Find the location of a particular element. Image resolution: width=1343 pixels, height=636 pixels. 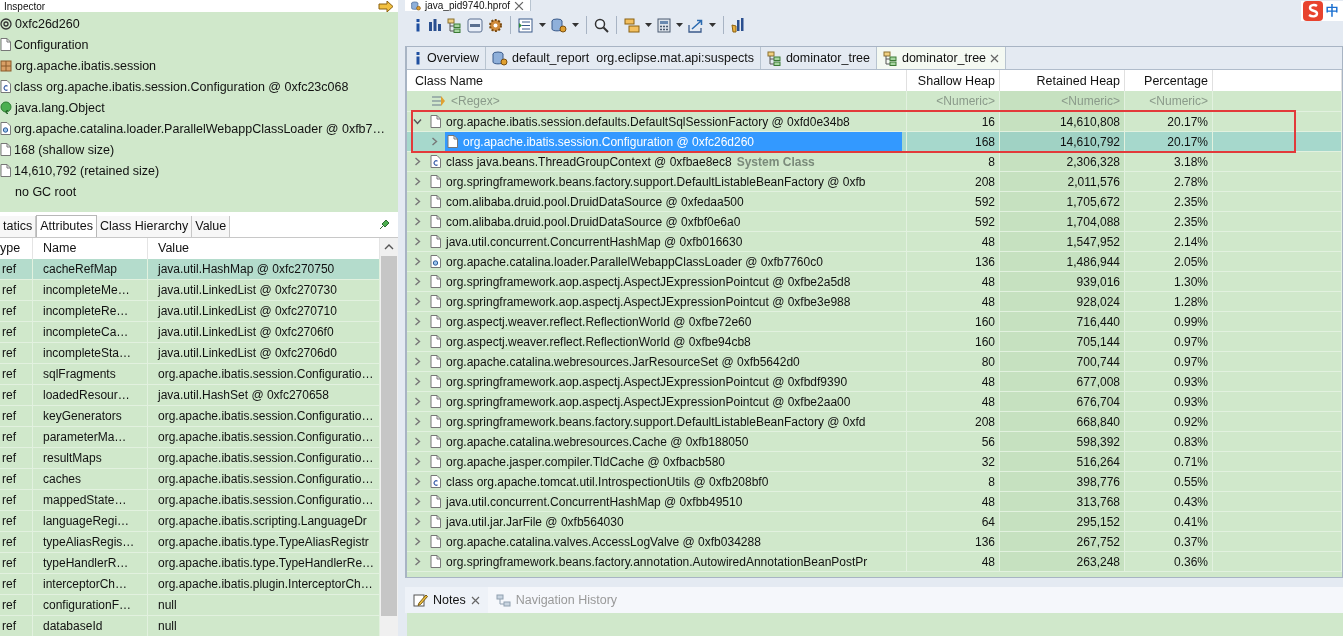

class-name: org.apache.catalina.loader.ParallelWebappClassLoader @ 0xfb7760c0 is located at coordinates (634, 261).